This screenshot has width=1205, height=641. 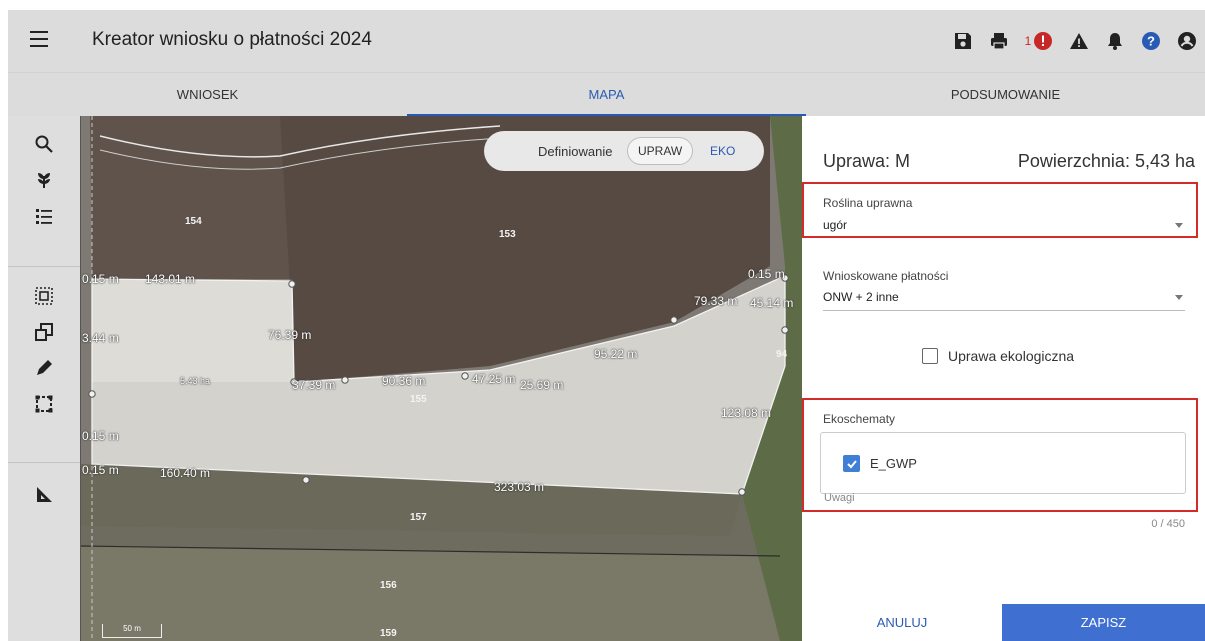 I want to click on select-area-icon, so click(x=44, y=296).